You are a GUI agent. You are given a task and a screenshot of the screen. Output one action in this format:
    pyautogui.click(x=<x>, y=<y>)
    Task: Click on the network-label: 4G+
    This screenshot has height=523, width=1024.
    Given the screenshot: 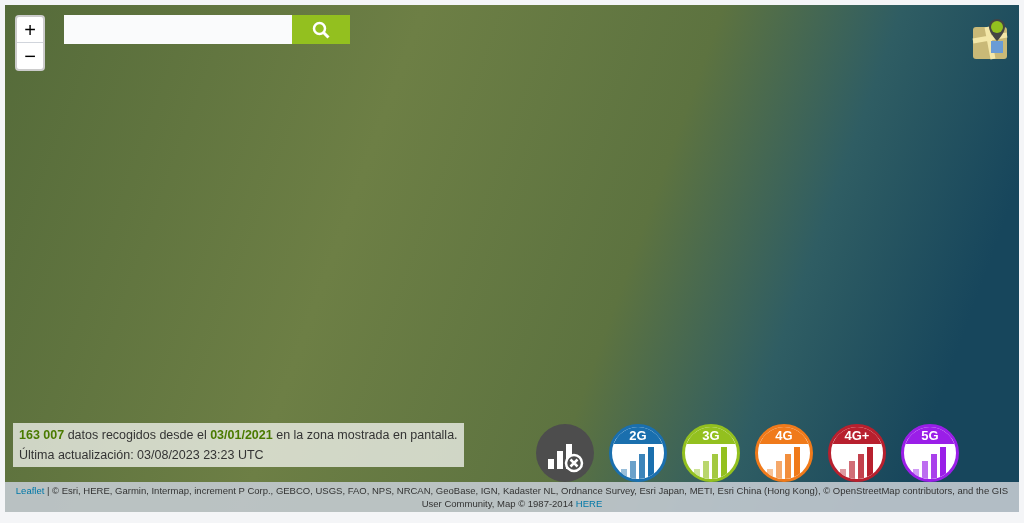 What is the action you would take?
    pyautogui.click(x=857, y=435)
    